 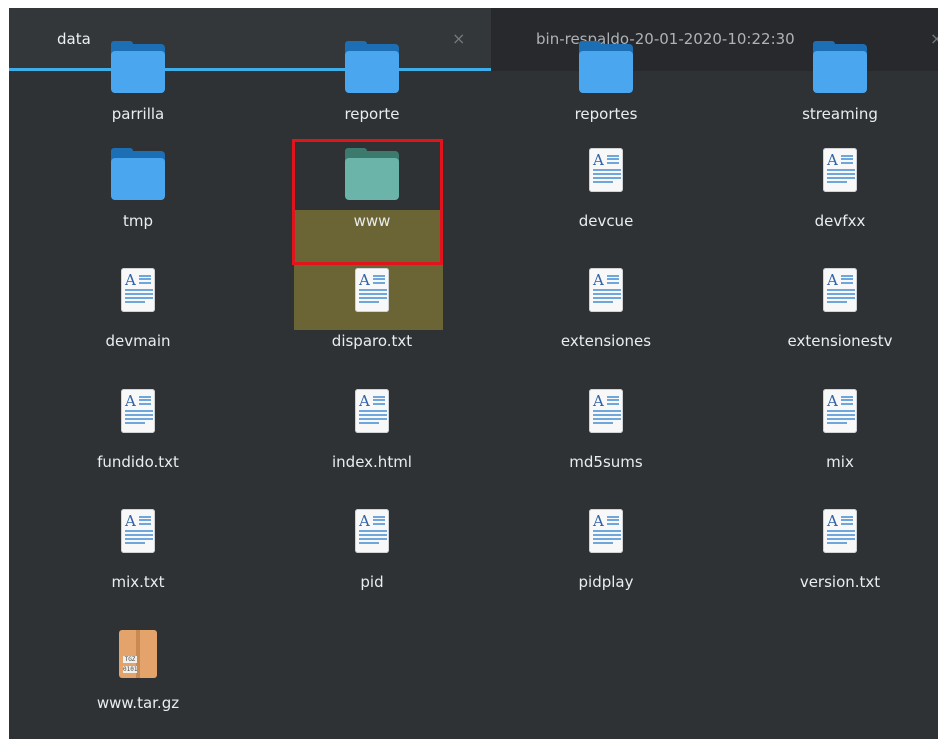 I want to click on file-item: Amix.txt, so click(x=138, y=550).